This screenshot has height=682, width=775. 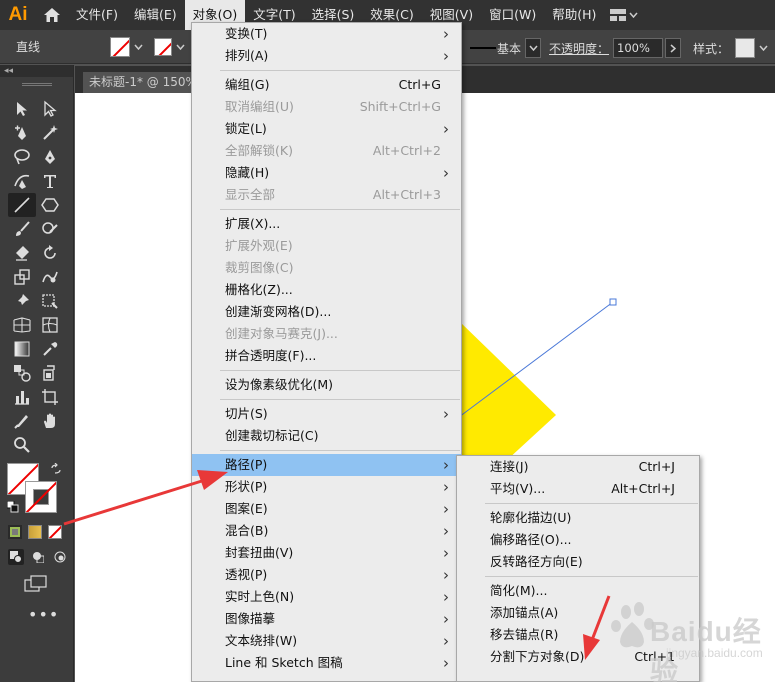 I want to click on magic-wand-tool, so click(x=50, y=133).